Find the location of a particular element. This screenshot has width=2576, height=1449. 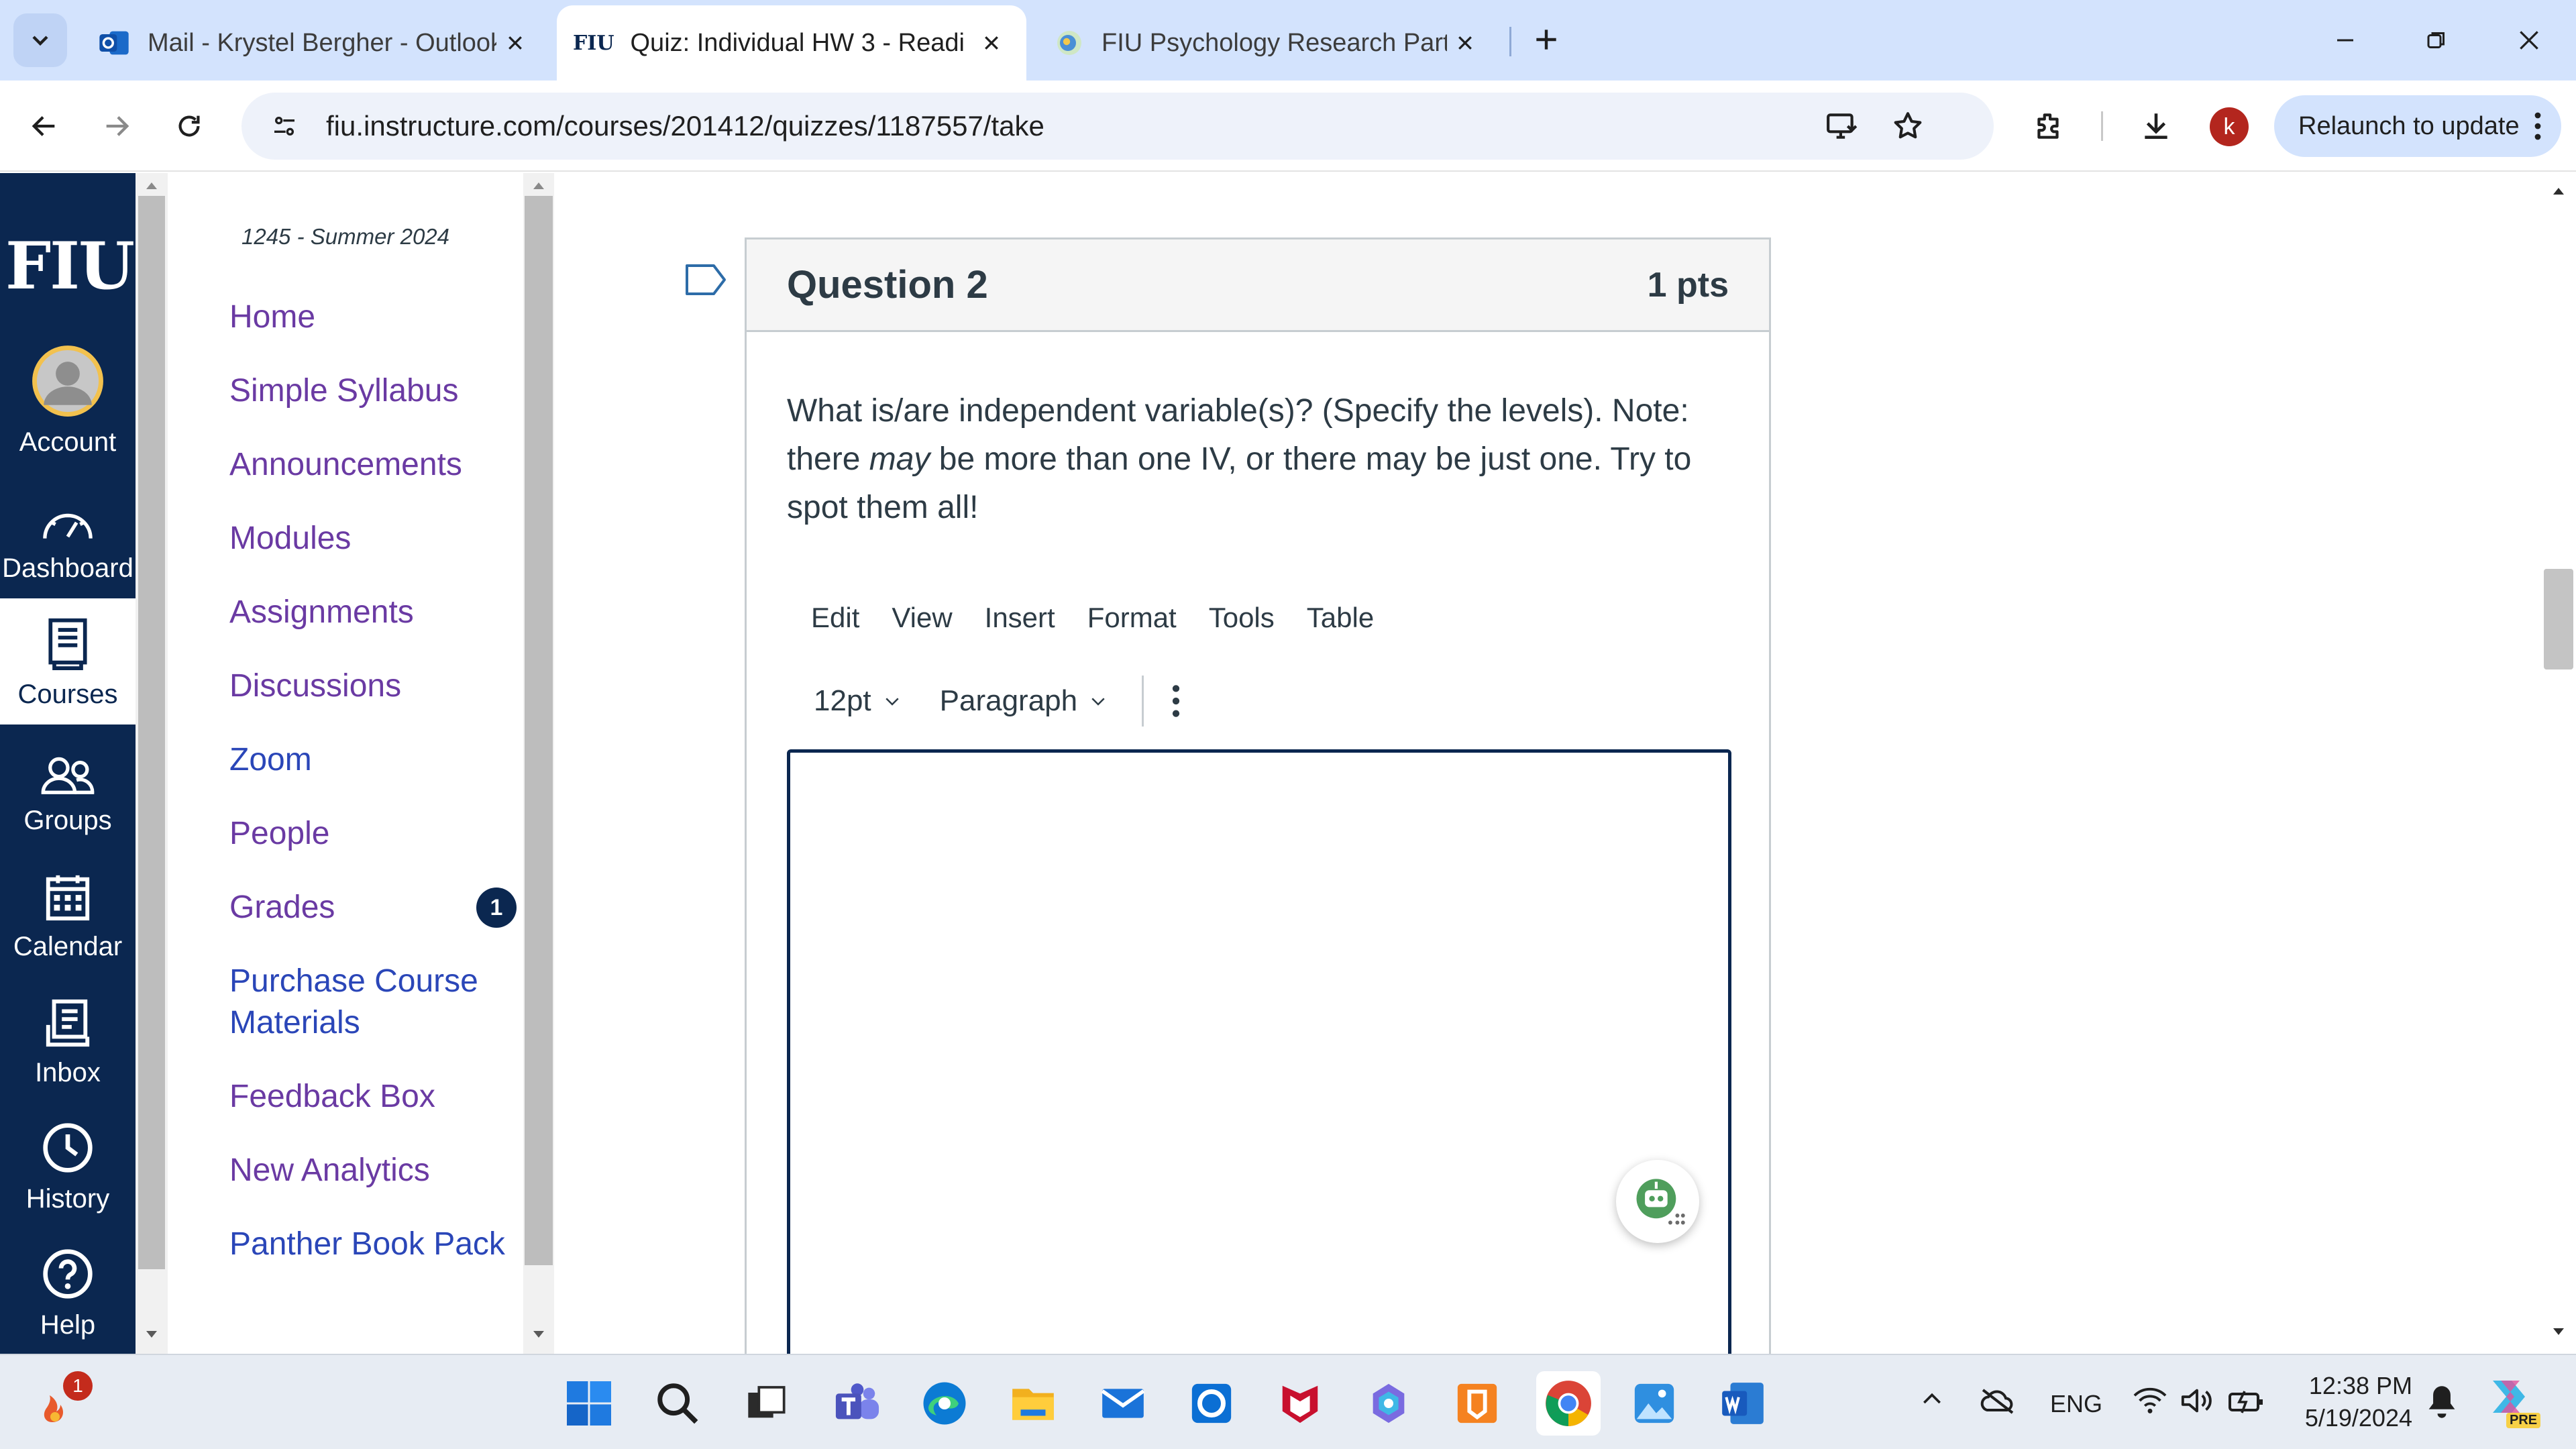

course-nav-assignments: Assignments is located at coordinates (321, 612).